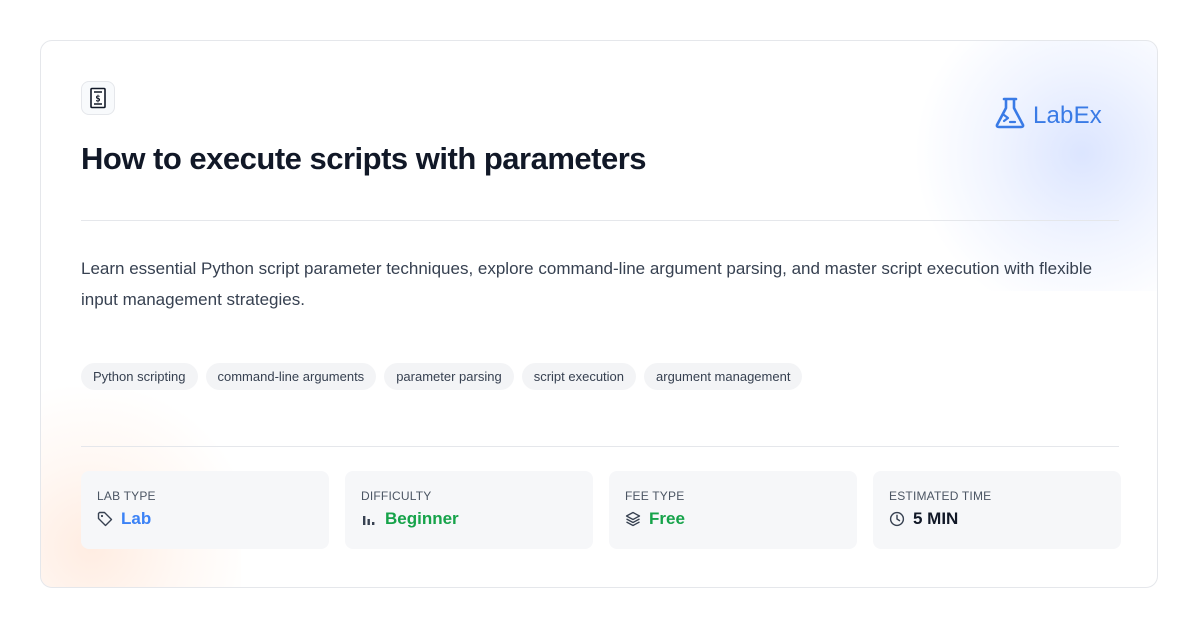 Image resolution: width=1200 pixels, height=630 pixels. Describe the element at coordinates (469, 510) in the screenshot. I see `stat-difficulty: DIFFICULTY Beginner` at that location.